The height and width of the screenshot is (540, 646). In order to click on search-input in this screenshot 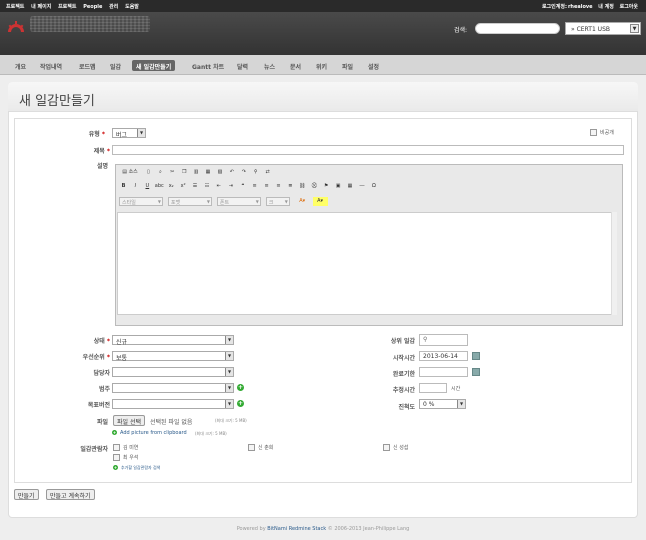, I will do `click(517, 28)`.